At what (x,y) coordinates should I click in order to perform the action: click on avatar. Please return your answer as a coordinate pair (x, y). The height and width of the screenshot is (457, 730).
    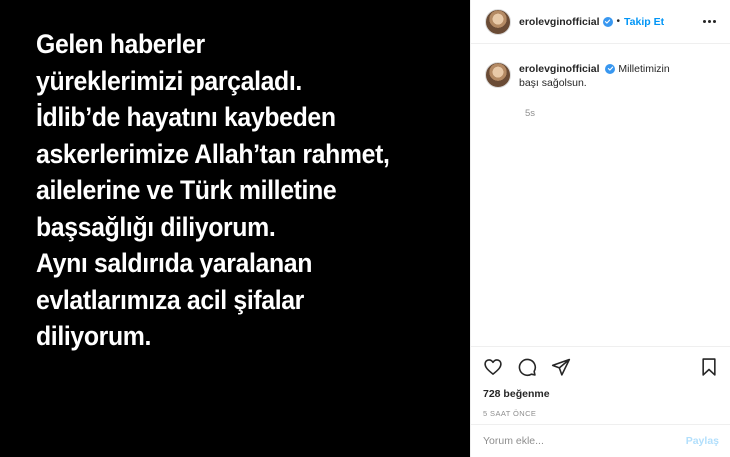
    Looking at the image, I should click on (498, 21).